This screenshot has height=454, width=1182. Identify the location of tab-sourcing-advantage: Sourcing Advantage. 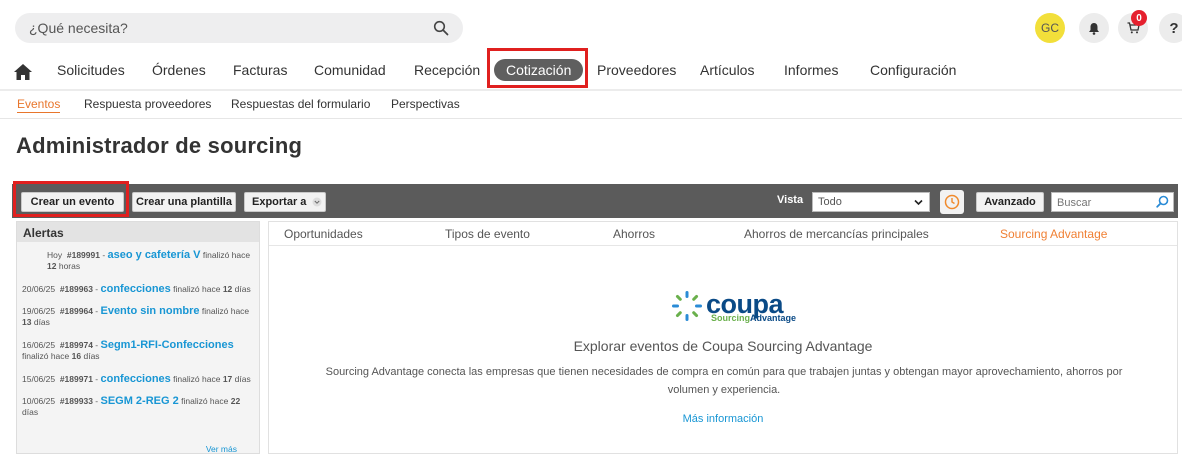
(1053, 234).